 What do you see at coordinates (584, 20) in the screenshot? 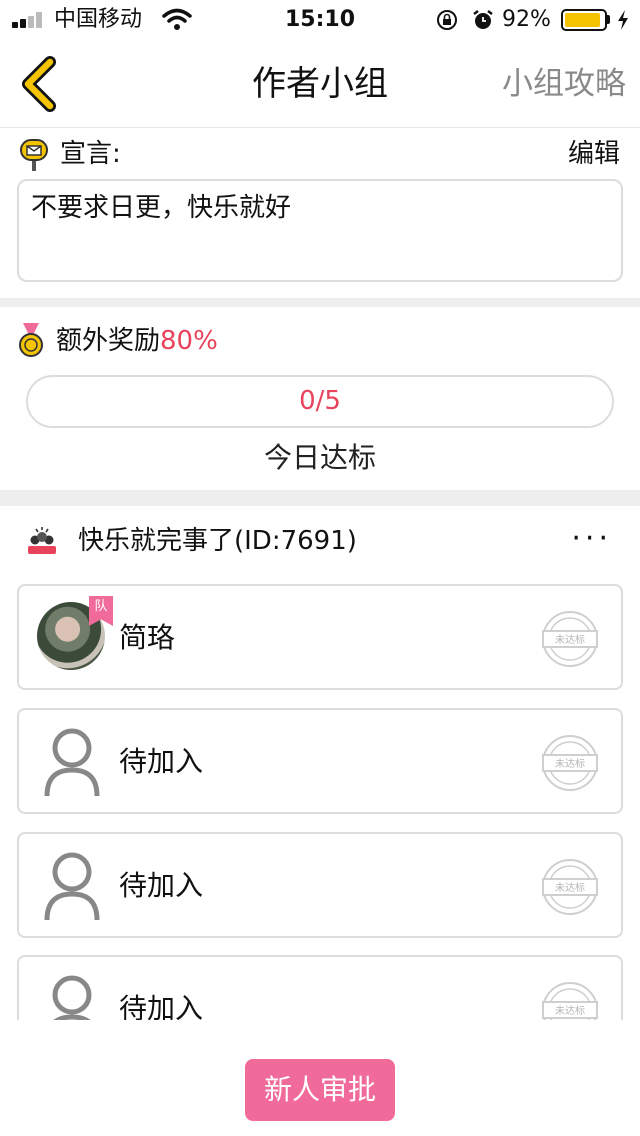
I see `battery-icon` at bounding box center [584, 20].